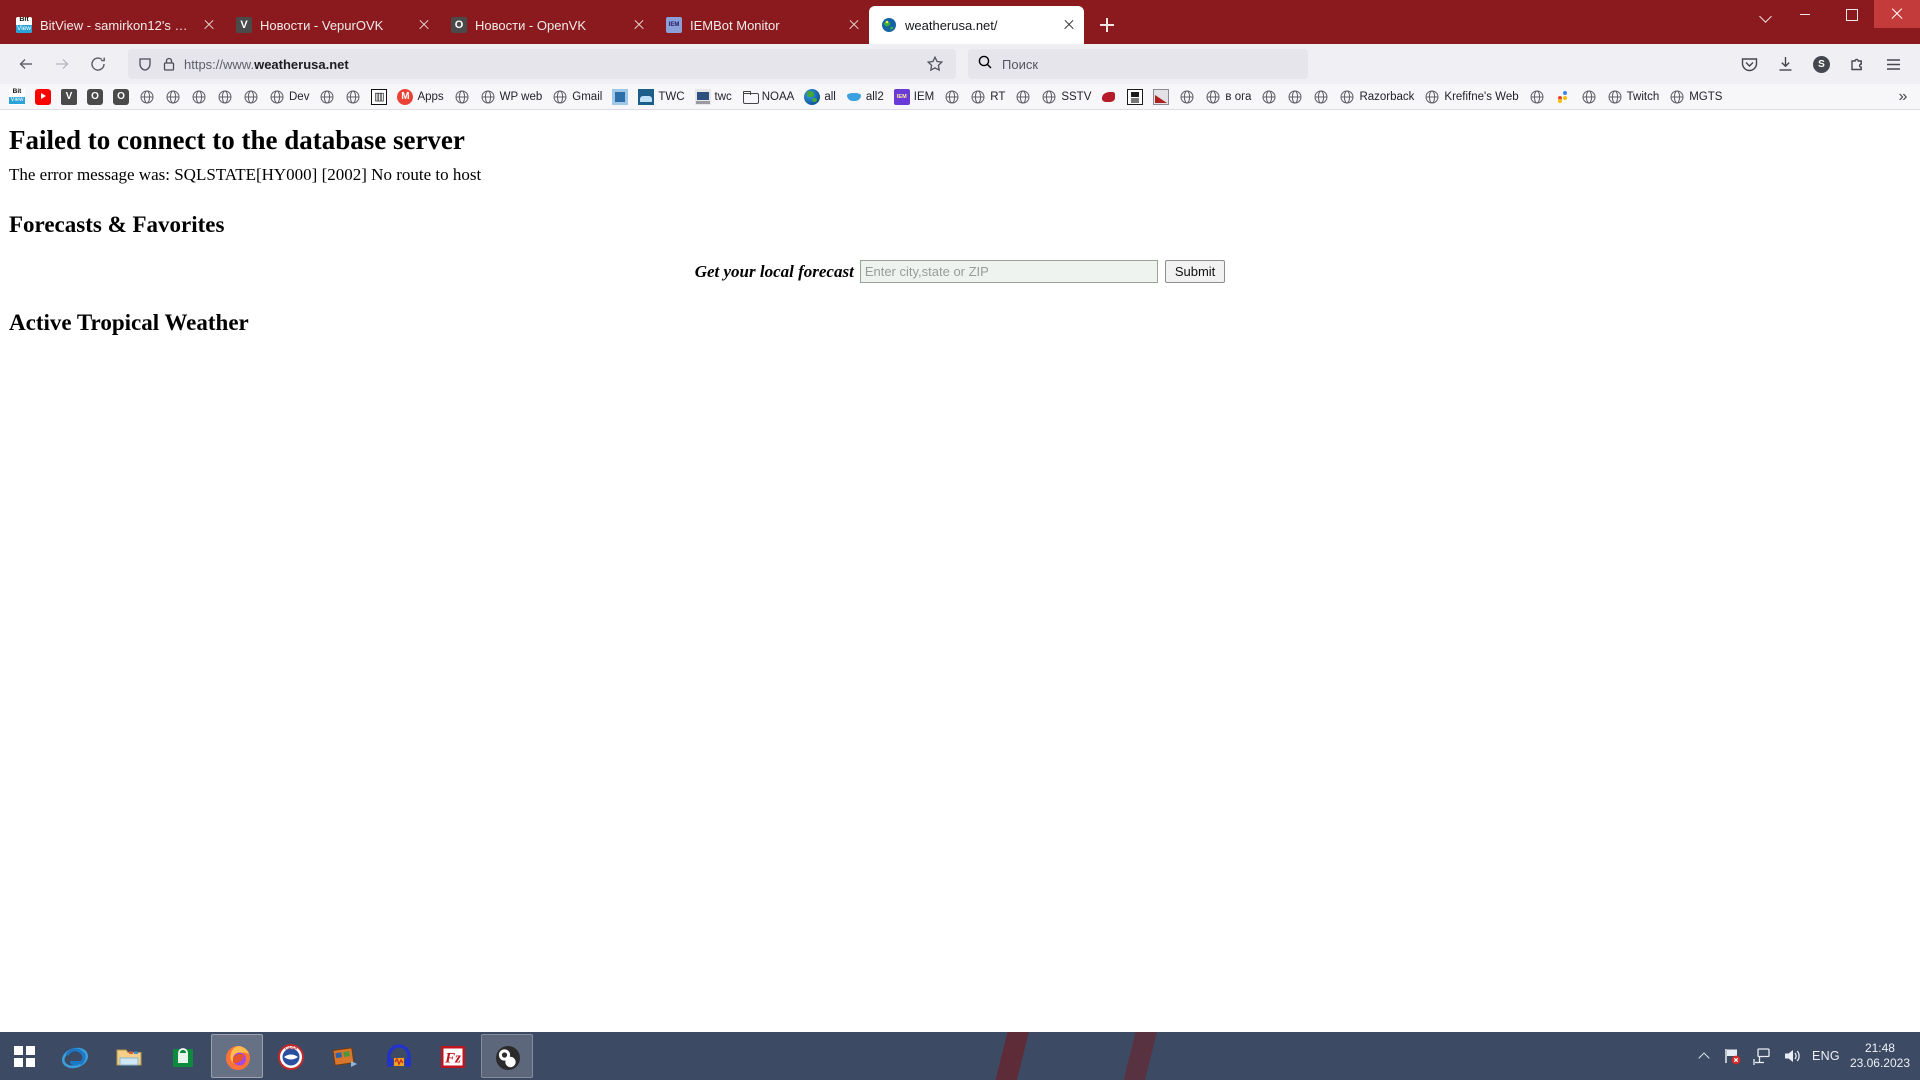  What do you see at coordinates (1897, 14) in the screenshot?
I see `close-button` at bounding box center [1897, 14].